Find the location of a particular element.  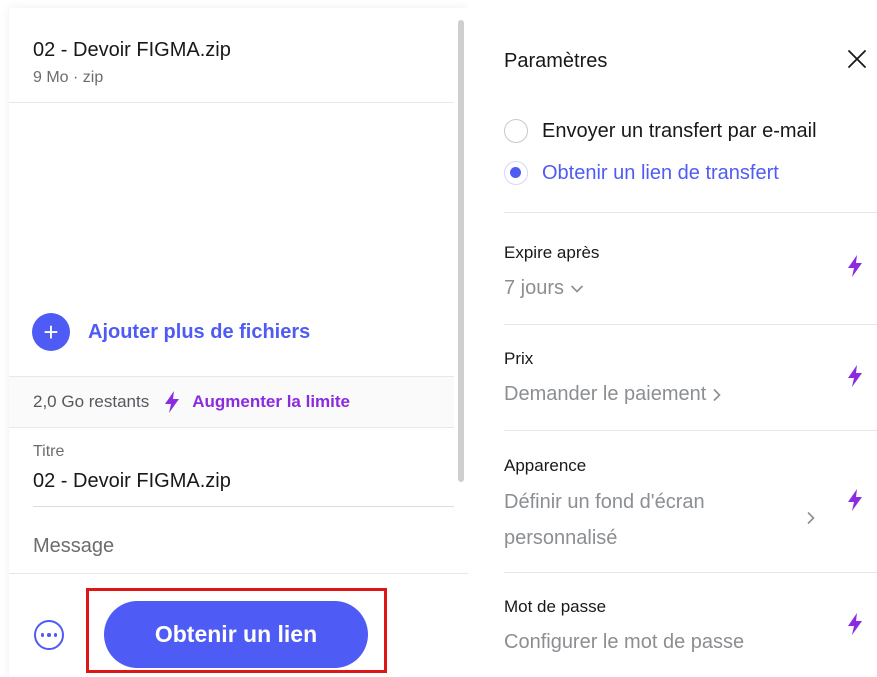

option-get-link: Obtenir un lien de transfert is located at coordinates (641, 173).